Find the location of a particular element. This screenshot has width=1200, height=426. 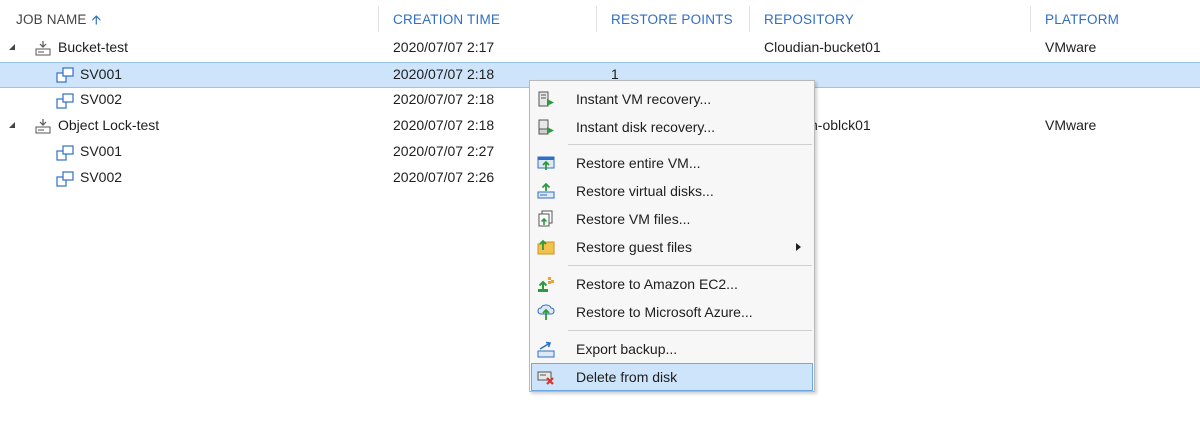

column-header-creation-time-label: CREATION TIME is located at coordinates (447, 19).